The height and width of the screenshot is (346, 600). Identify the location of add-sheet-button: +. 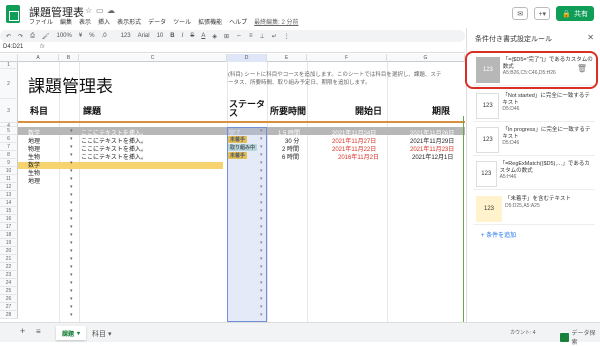
(22, 331).